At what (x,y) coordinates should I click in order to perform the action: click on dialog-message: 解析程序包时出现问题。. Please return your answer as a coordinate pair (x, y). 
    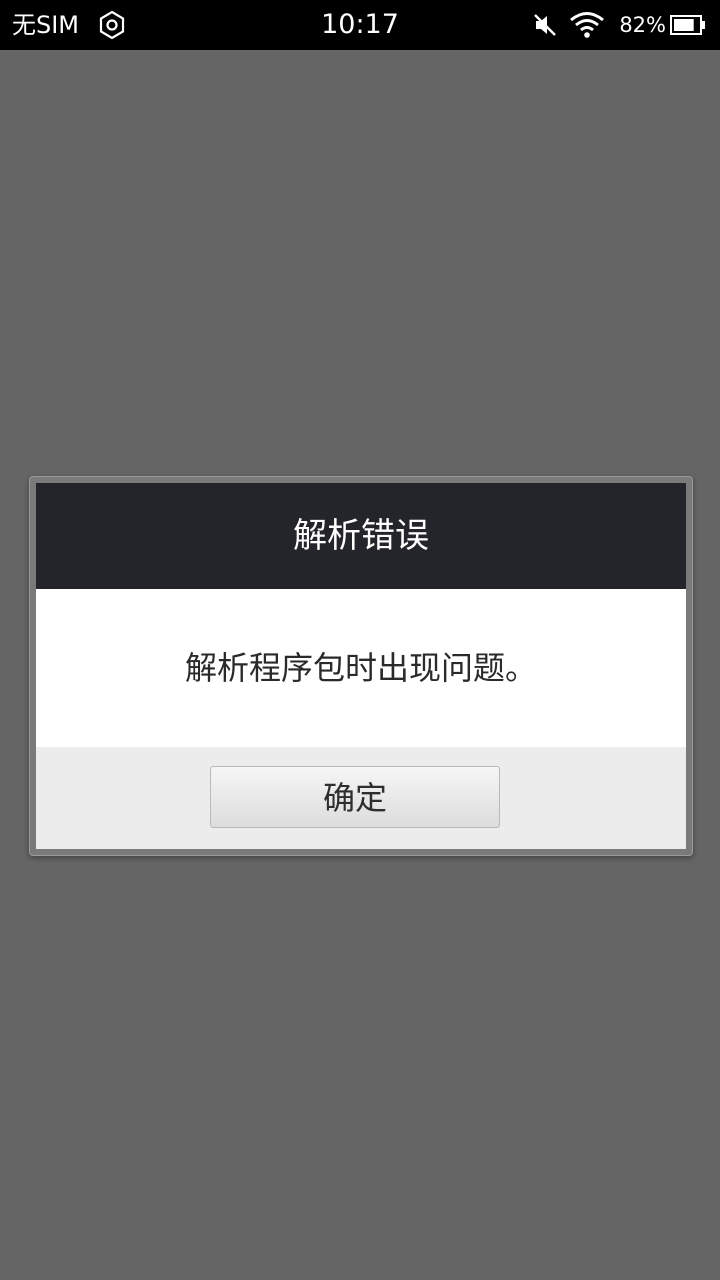
    Looking at the image, I should click on (361, 668).